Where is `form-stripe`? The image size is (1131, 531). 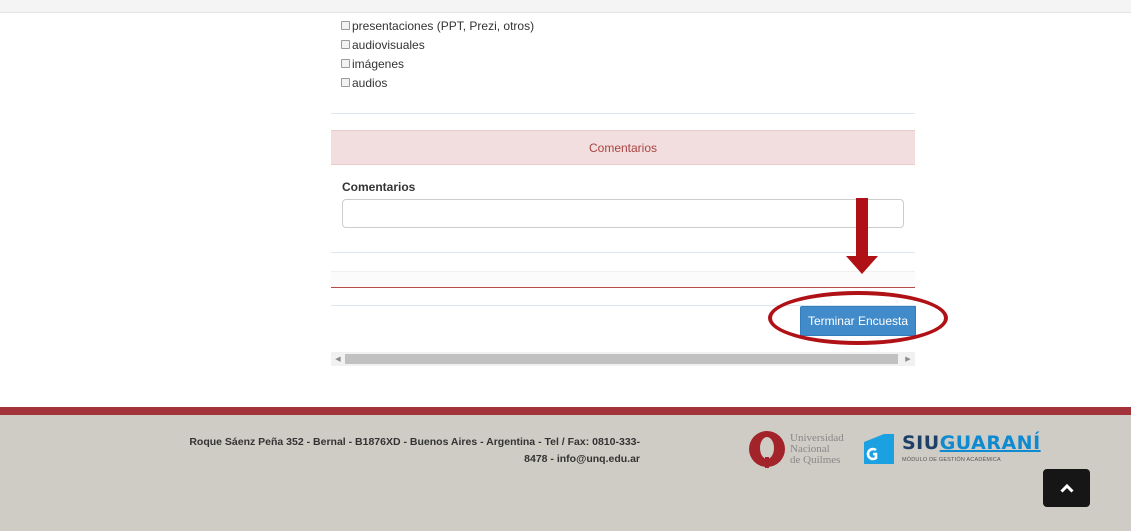
form-stripe is located at coordinates (623, 279).